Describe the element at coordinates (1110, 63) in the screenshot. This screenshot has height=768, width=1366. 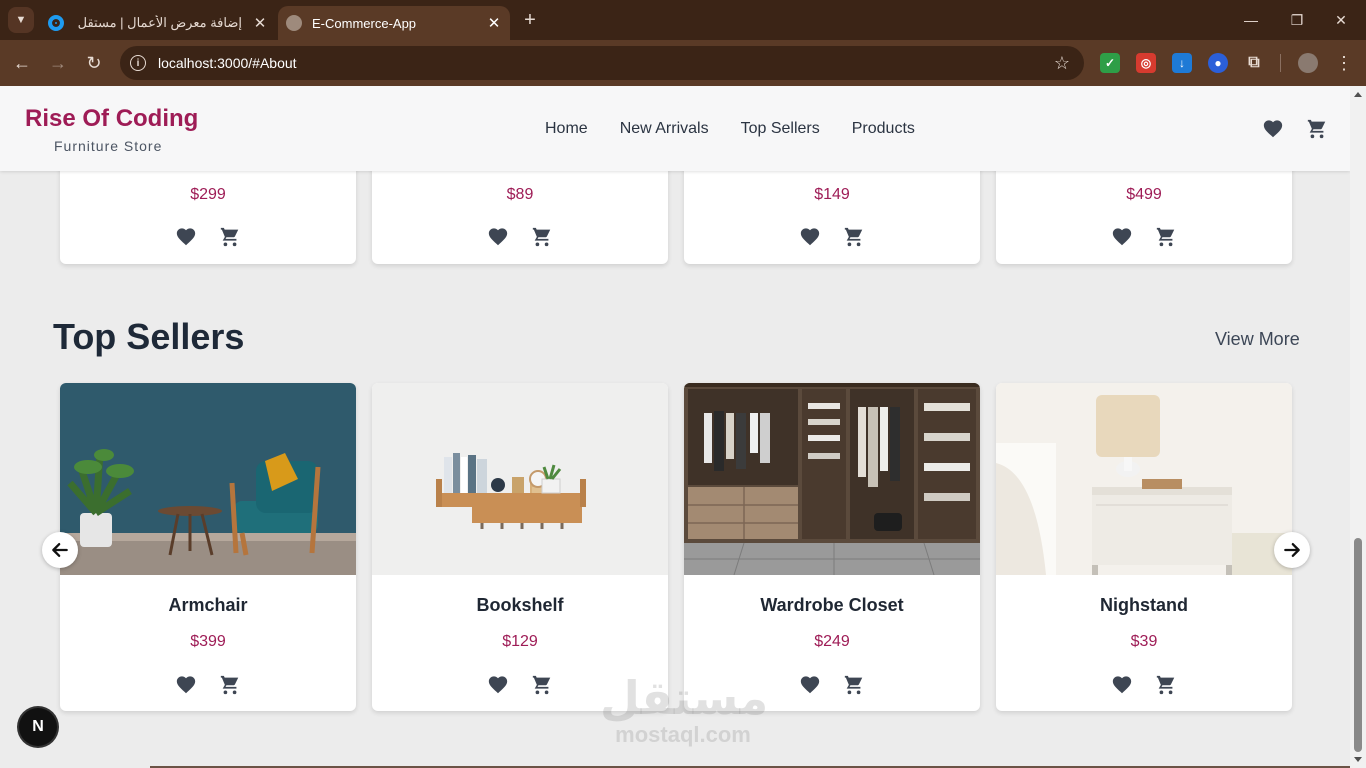
I see `shield-extension-icon: ✓` at that location.